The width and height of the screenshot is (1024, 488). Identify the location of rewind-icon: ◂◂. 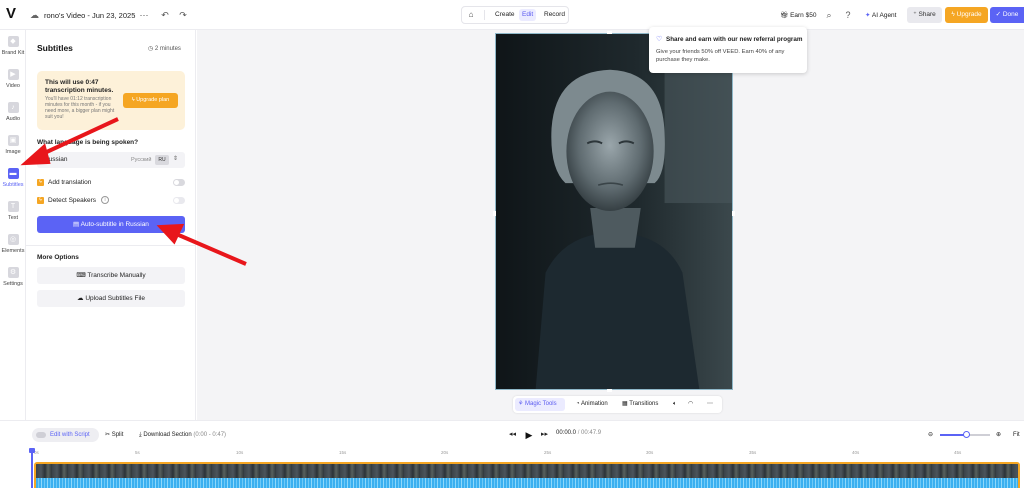
(512, 435).